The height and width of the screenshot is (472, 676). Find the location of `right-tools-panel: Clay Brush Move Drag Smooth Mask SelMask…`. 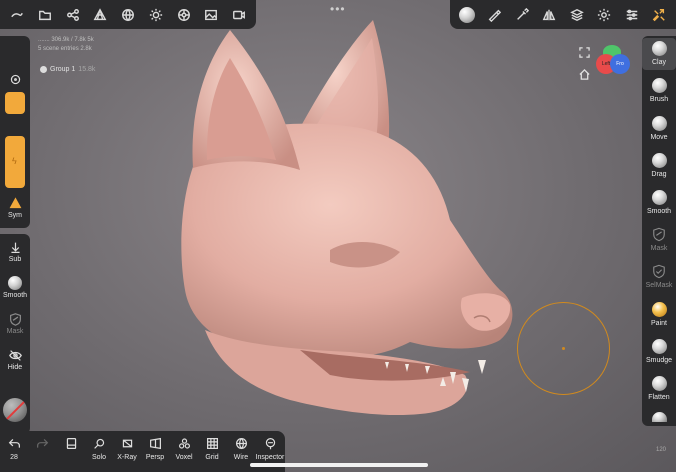

right-tools-panel: Clay Brush Move Drag Smooth Mask SelMask… is located at coordinates (659, 231).